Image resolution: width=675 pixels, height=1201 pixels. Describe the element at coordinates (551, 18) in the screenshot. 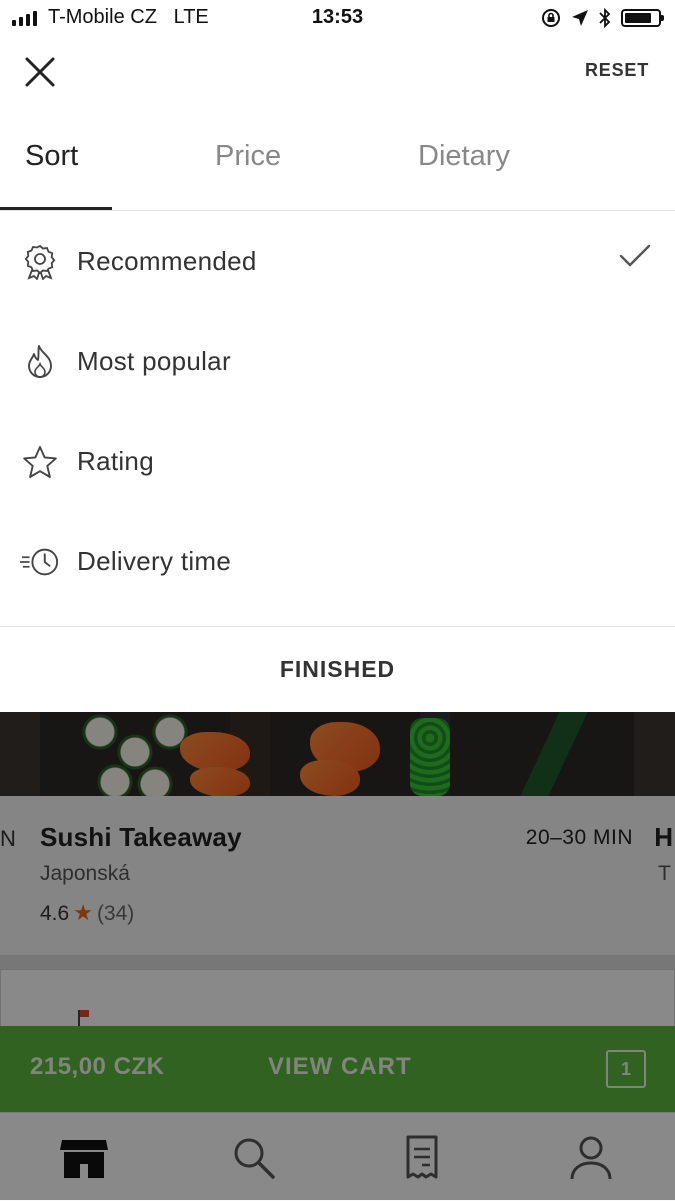

I see `rotation-lock-icon` at that location.